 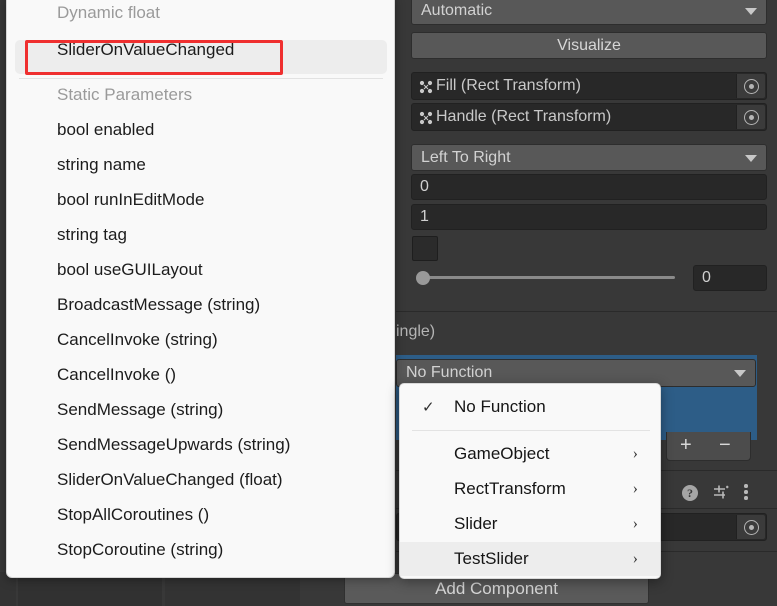 What do you see at coordinates (530, 524) in the screenshot?
I see `context-menu-item-slider: Slider ›` at bounding box center [530, 524].